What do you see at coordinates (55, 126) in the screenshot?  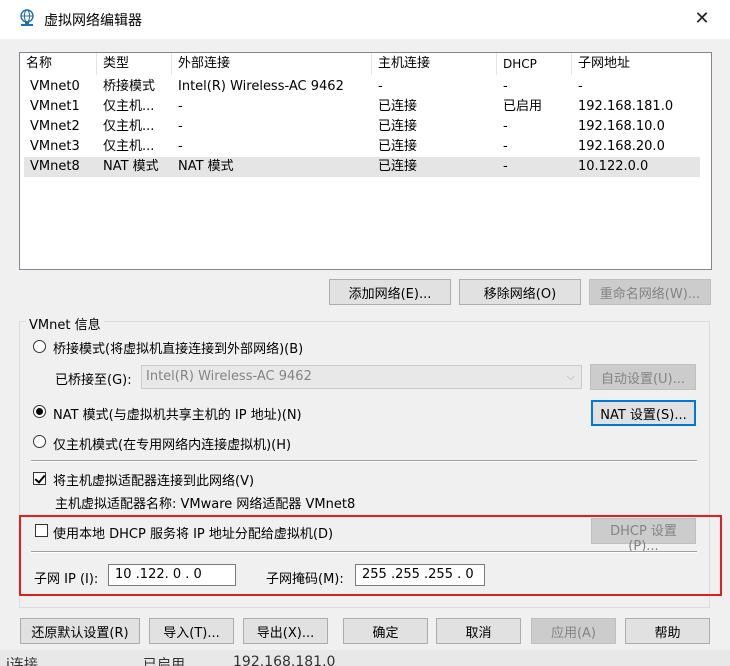 I see `cell-name: VMnet2` at bounding box center [55, 126].